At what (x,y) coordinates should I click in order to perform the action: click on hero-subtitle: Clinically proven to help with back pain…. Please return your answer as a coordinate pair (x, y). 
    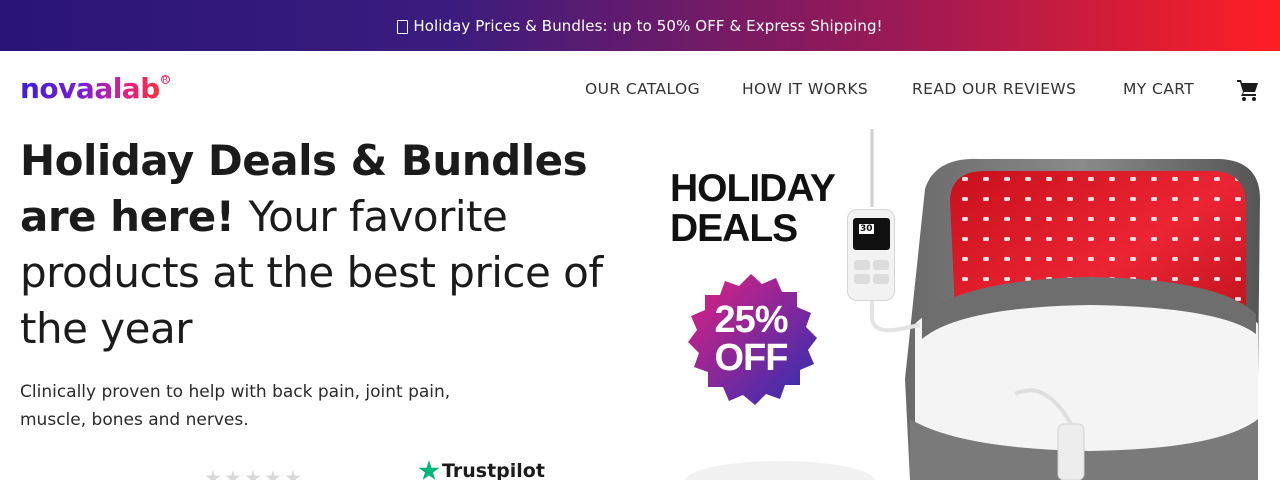
    Looking at the image, I should click on (235, 406).